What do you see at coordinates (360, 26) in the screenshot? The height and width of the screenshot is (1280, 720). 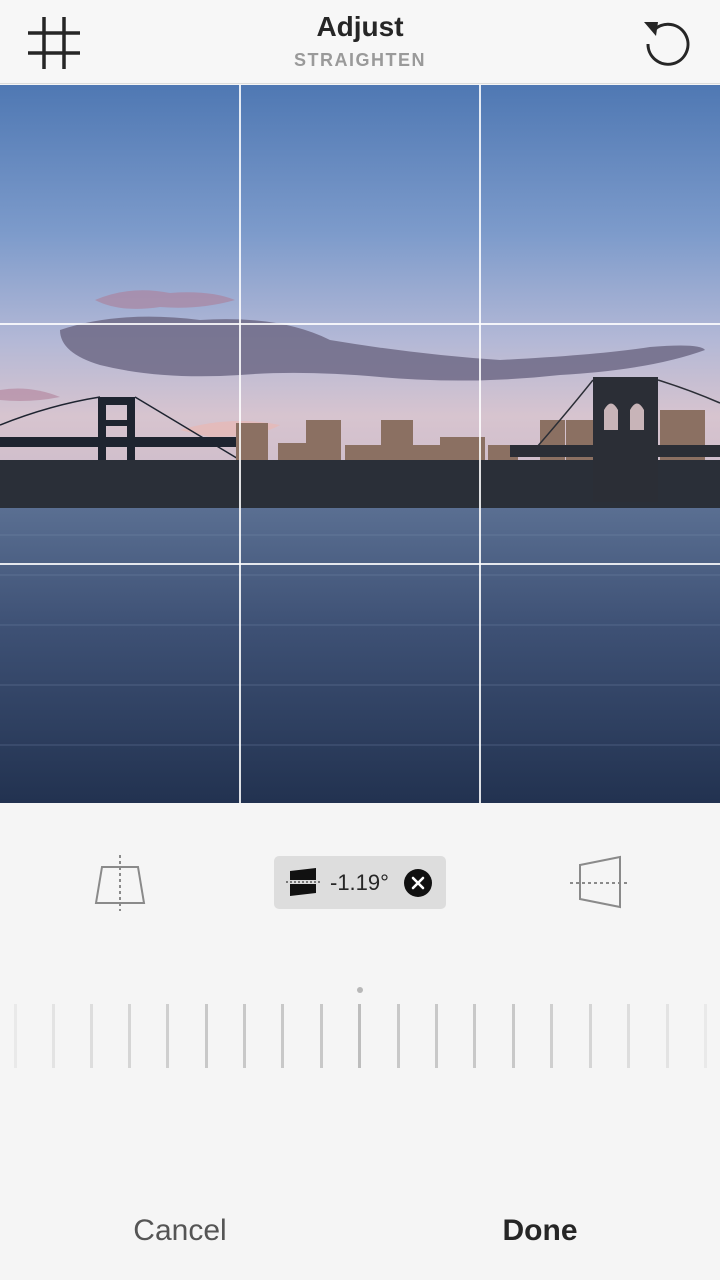 I see `page-title: Adjust` at bounding box center [360, 26].